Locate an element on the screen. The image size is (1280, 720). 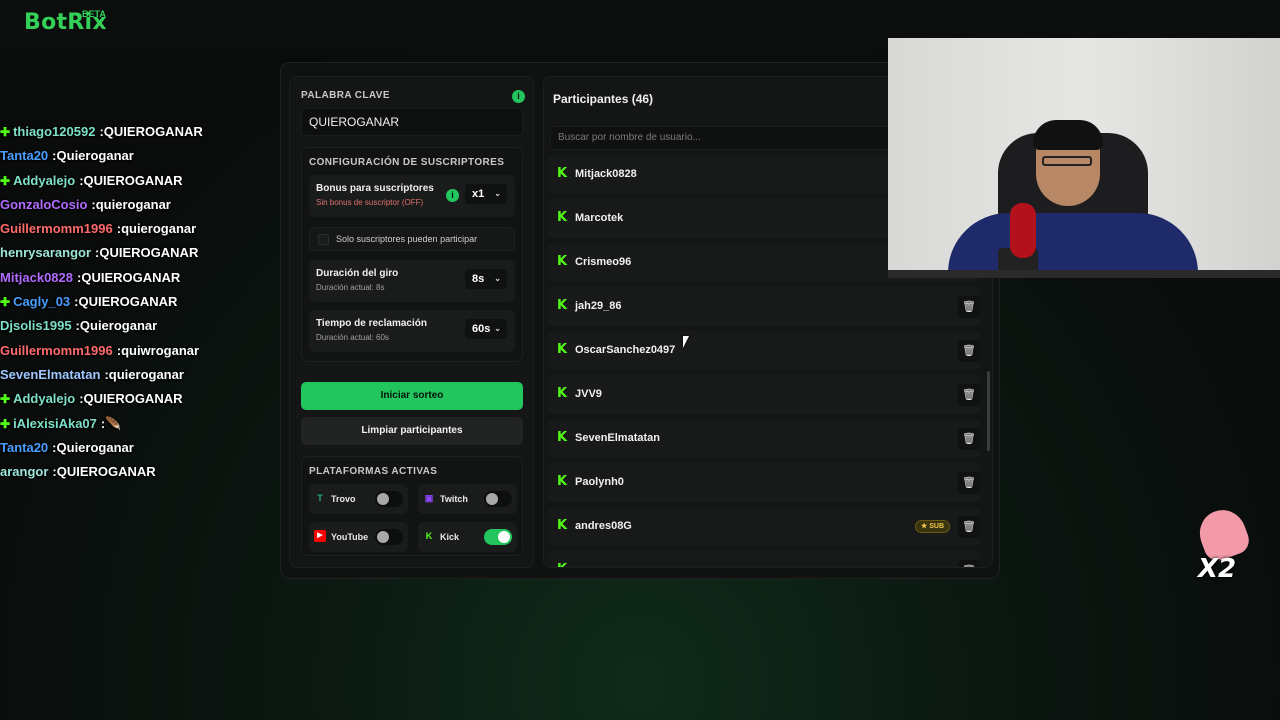
platform-trovo: T Trovo is located at coordinates (358, 499).